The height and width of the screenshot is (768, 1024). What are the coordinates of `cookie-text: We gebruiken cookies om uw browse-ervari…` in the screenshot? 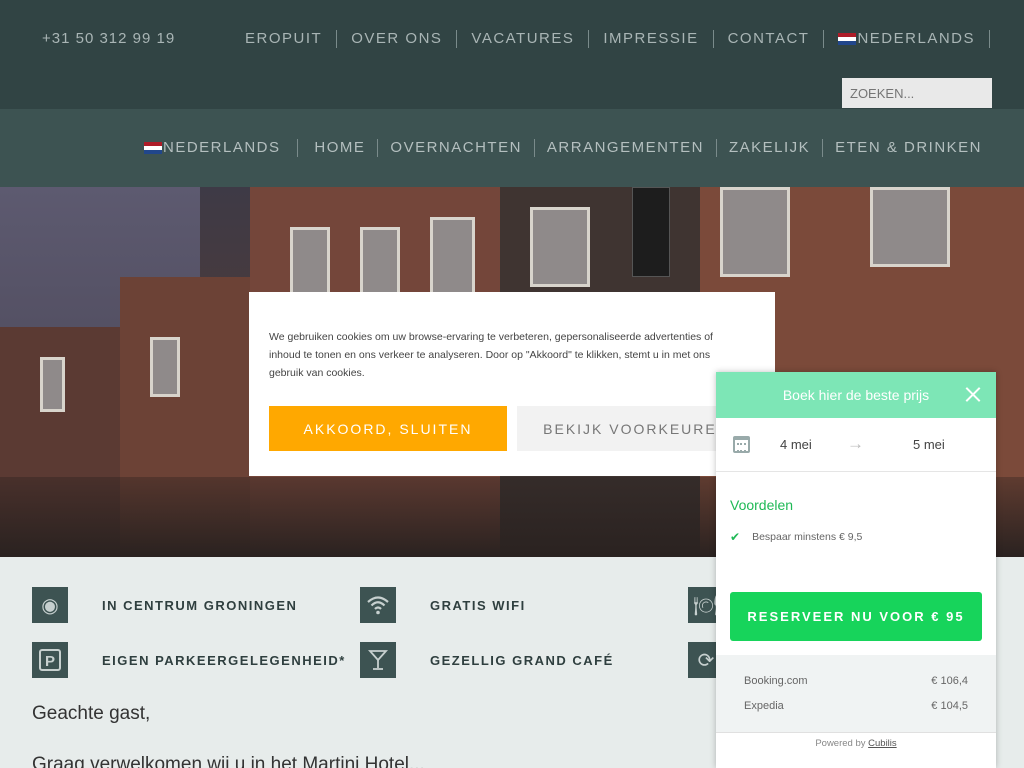 It's located at (491, 355).